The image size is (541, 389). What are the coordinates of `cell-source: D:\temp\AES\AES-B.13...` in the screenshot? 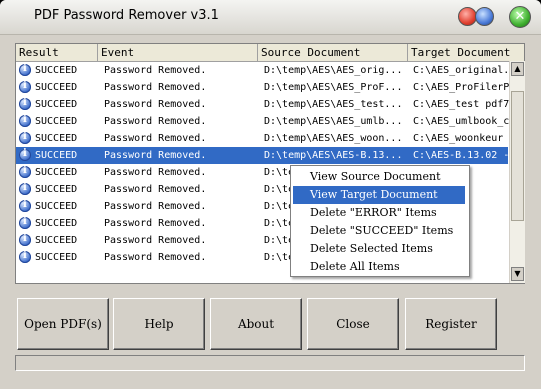 It's located at (333, 155).